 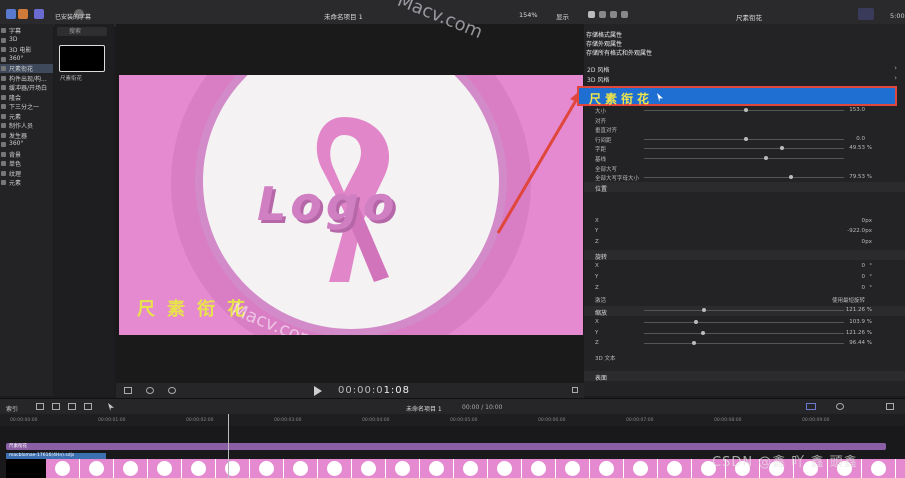 What do you see at coordinates (26, 30) in the screenshot?
I see `sidebar-item: 字幕` at bounding box center [26, 30].